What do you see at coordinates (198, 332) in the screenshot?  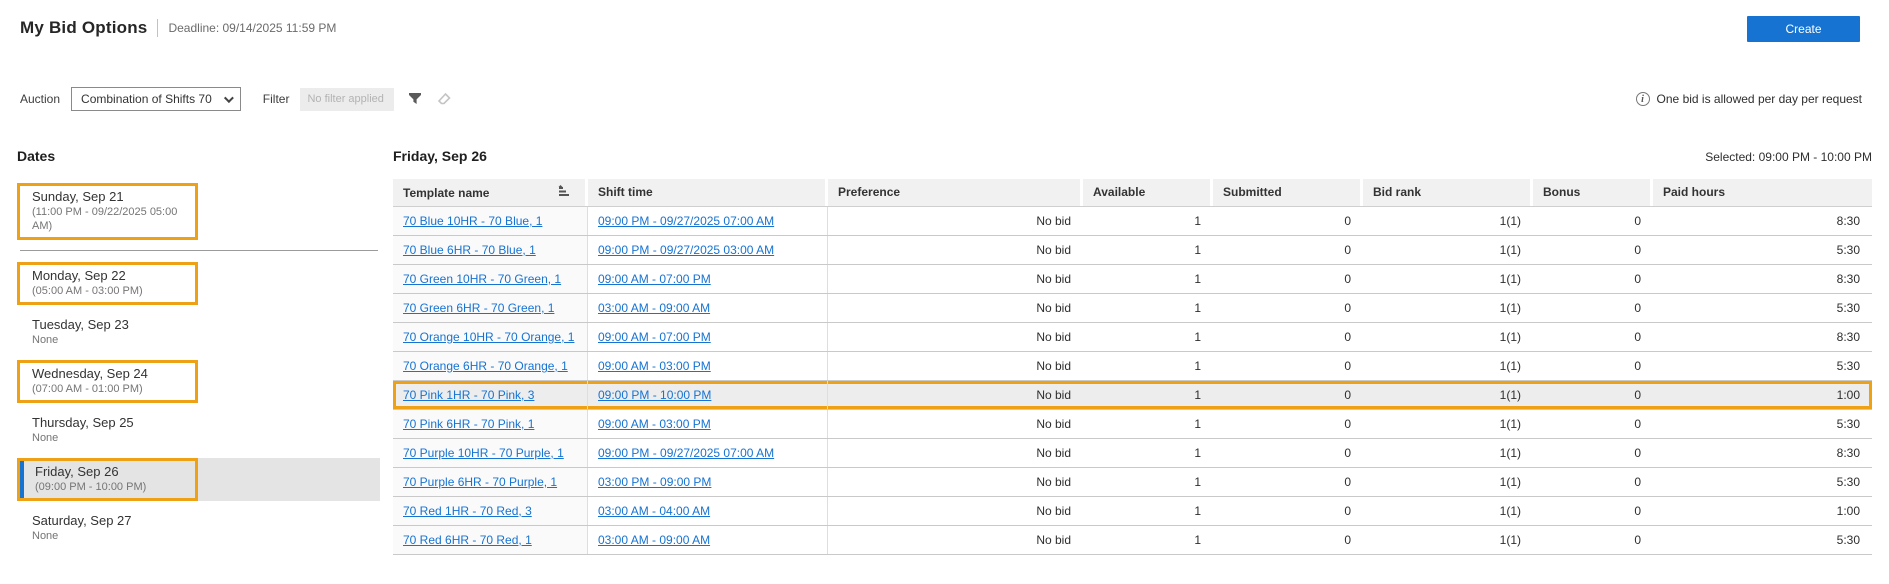 I see `date-list-item: Tuesday, Sep 23 None` at bounding box center [198, 332].